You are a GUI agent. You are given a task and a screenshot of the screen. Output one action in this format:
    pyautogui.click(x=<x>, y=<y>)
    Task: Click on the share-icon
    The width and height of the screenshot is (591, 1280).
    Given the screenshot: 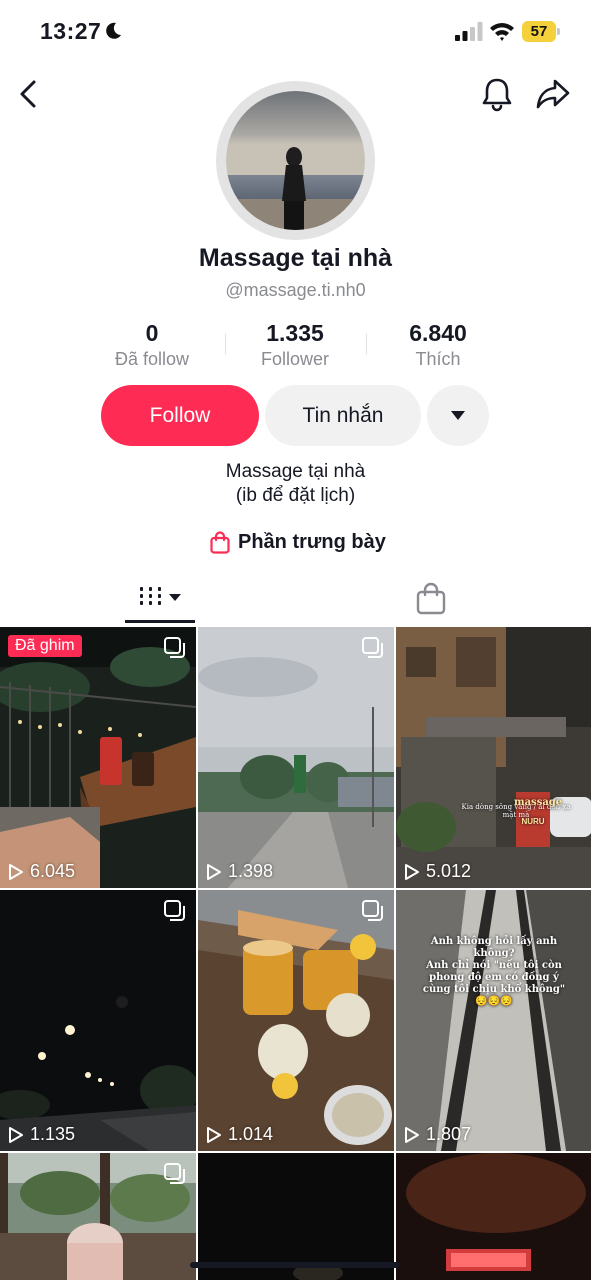 What is the action you would take?
    pyautogui.click(x=553, y=94)
    